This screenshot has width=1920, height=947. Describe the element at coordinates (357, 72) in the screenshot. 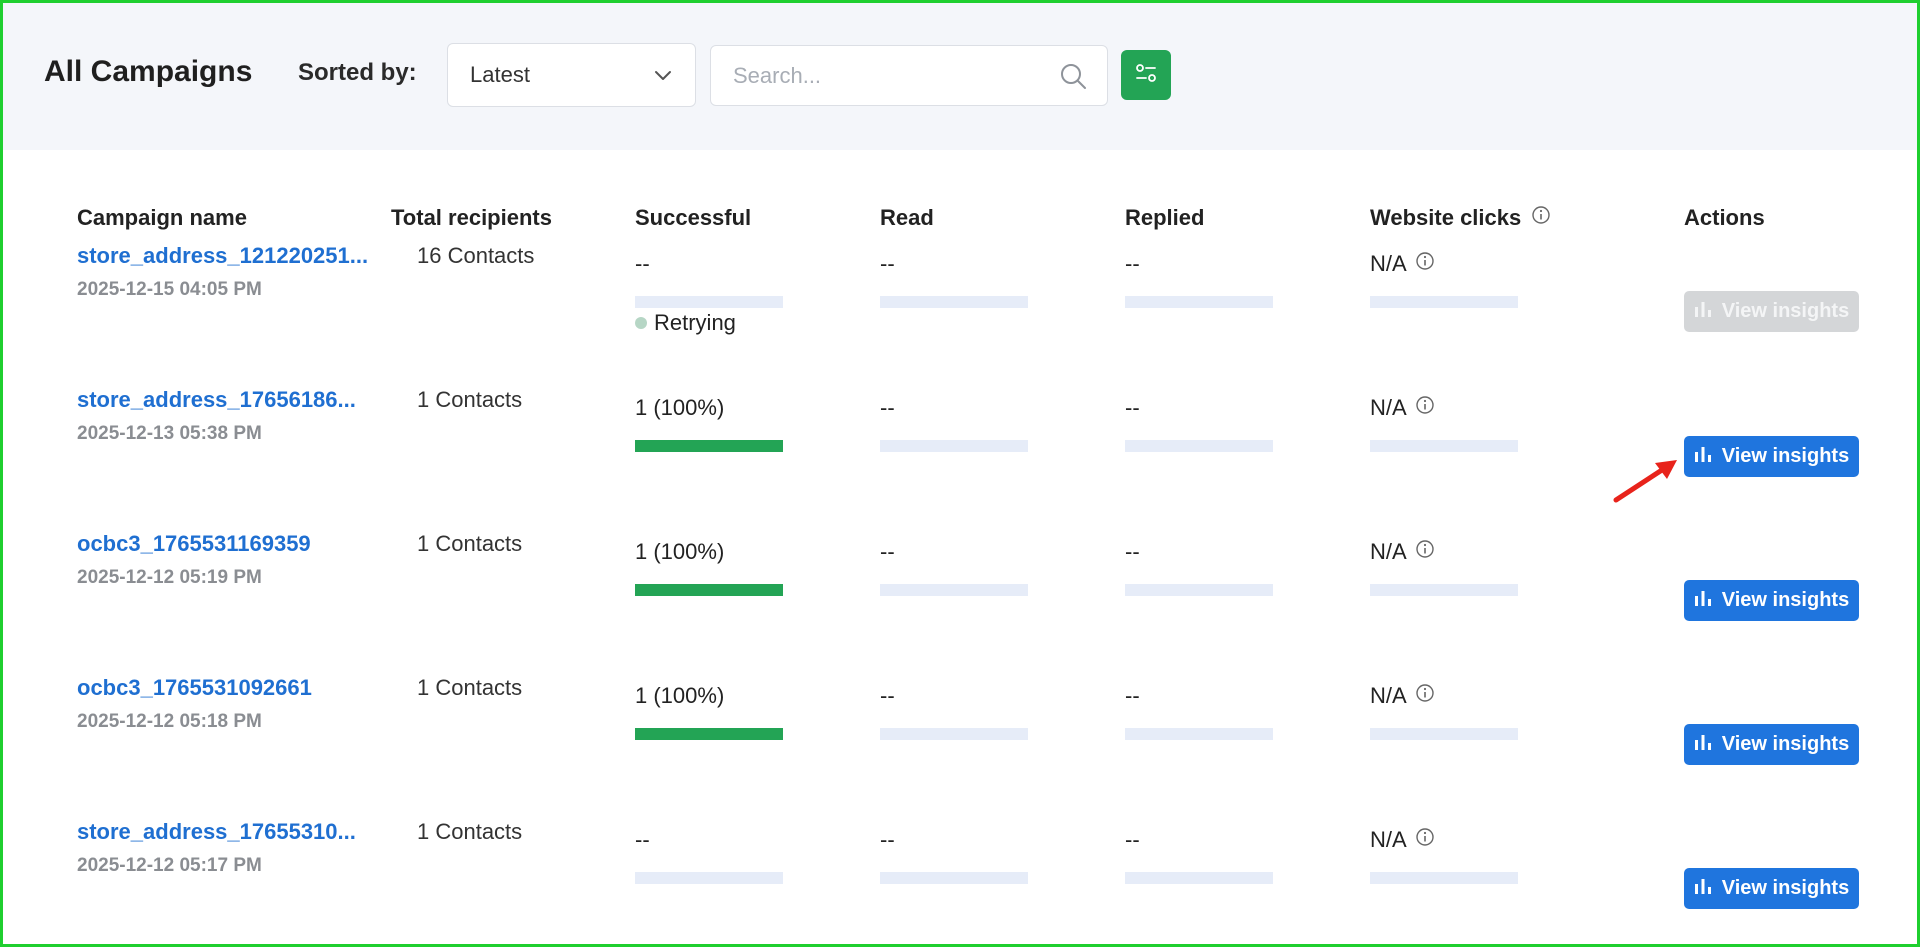

I see `sorted-by-label: Sorted by:` at that location.